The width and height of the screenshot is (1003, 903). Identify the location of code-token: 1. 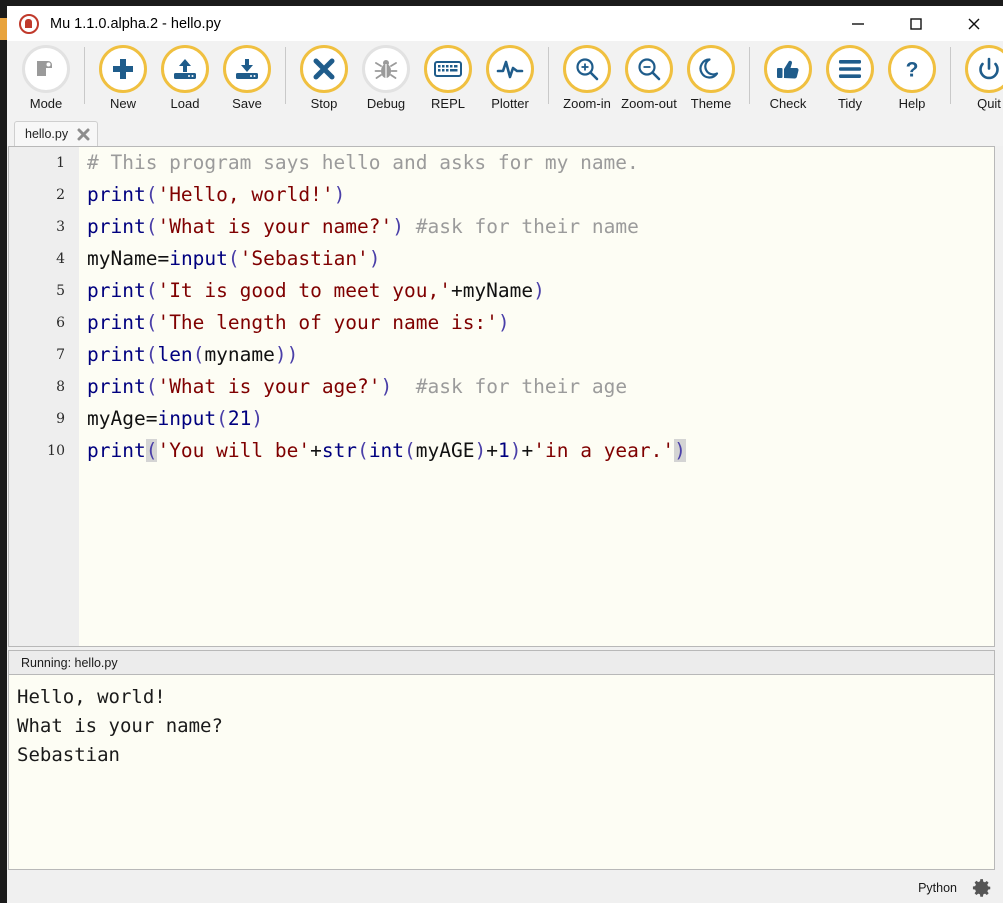
(504, 450).